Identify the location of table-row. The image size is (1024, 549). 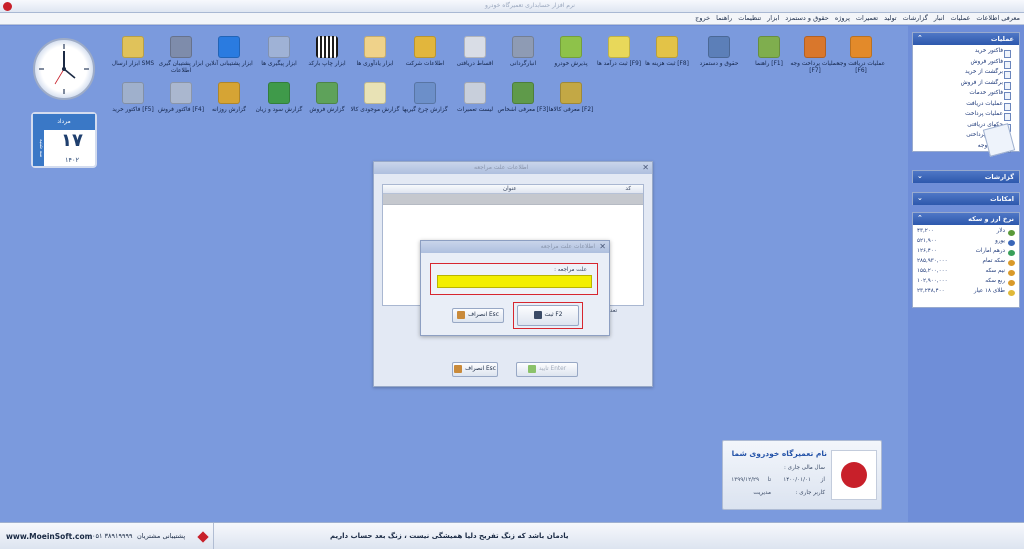
(513, 199).